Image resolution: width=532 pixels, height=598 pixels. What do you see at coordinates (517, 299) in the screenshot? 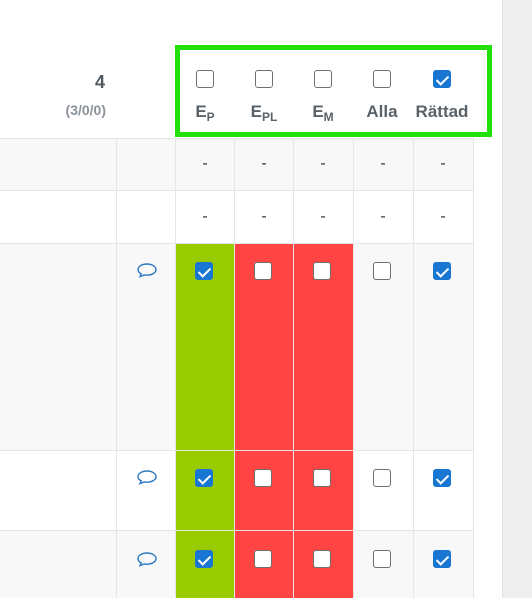
I see `vertical-scrollbar` at bounding box center [517, 299].